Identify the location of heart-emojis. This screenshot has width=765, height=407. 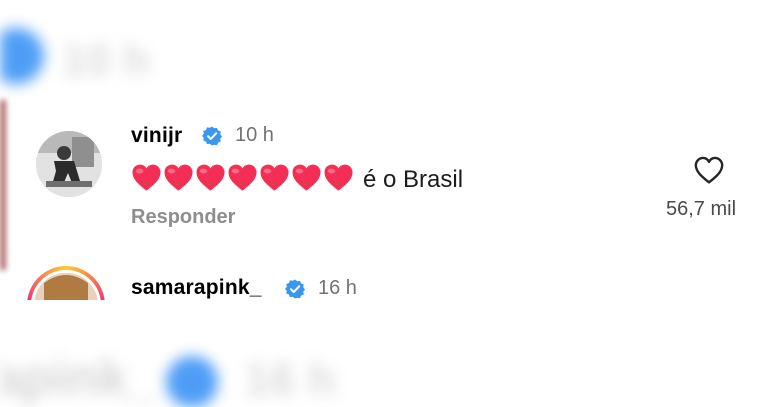
(243, 180).